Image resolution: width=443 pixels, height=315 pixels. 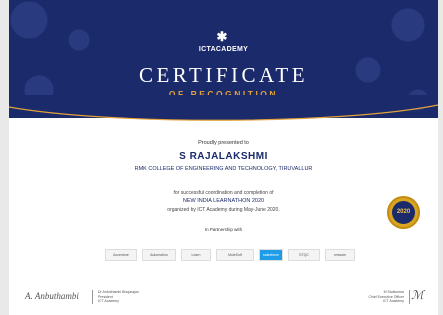 What do you see at coordinates (159, 255) in the screenshot?
I see `automation-logo-icon: Automation` at bounding box center [159, 255].